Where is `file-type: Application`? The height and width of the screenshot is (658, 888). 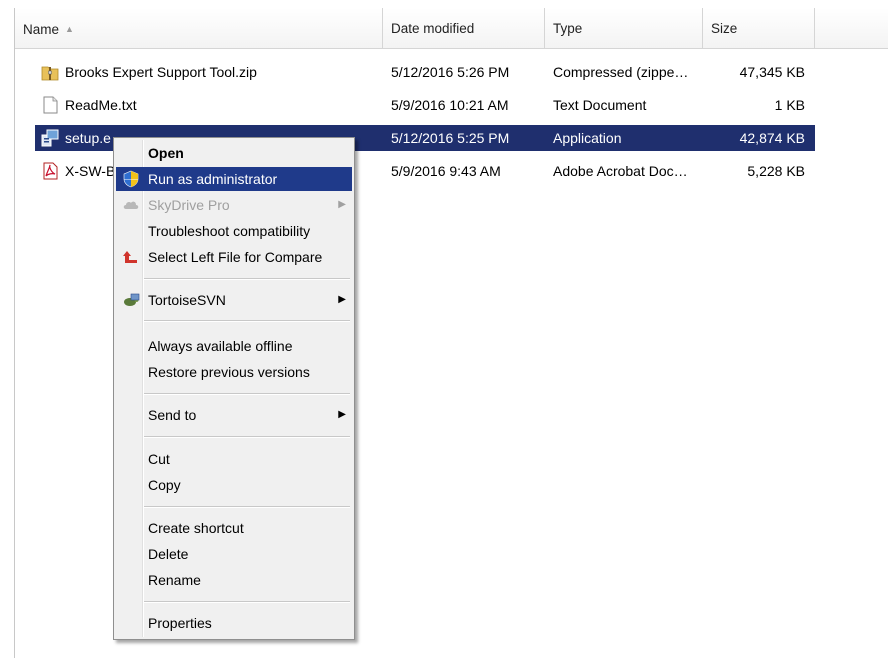 file-type: Application is located at coordinates (587, 138).